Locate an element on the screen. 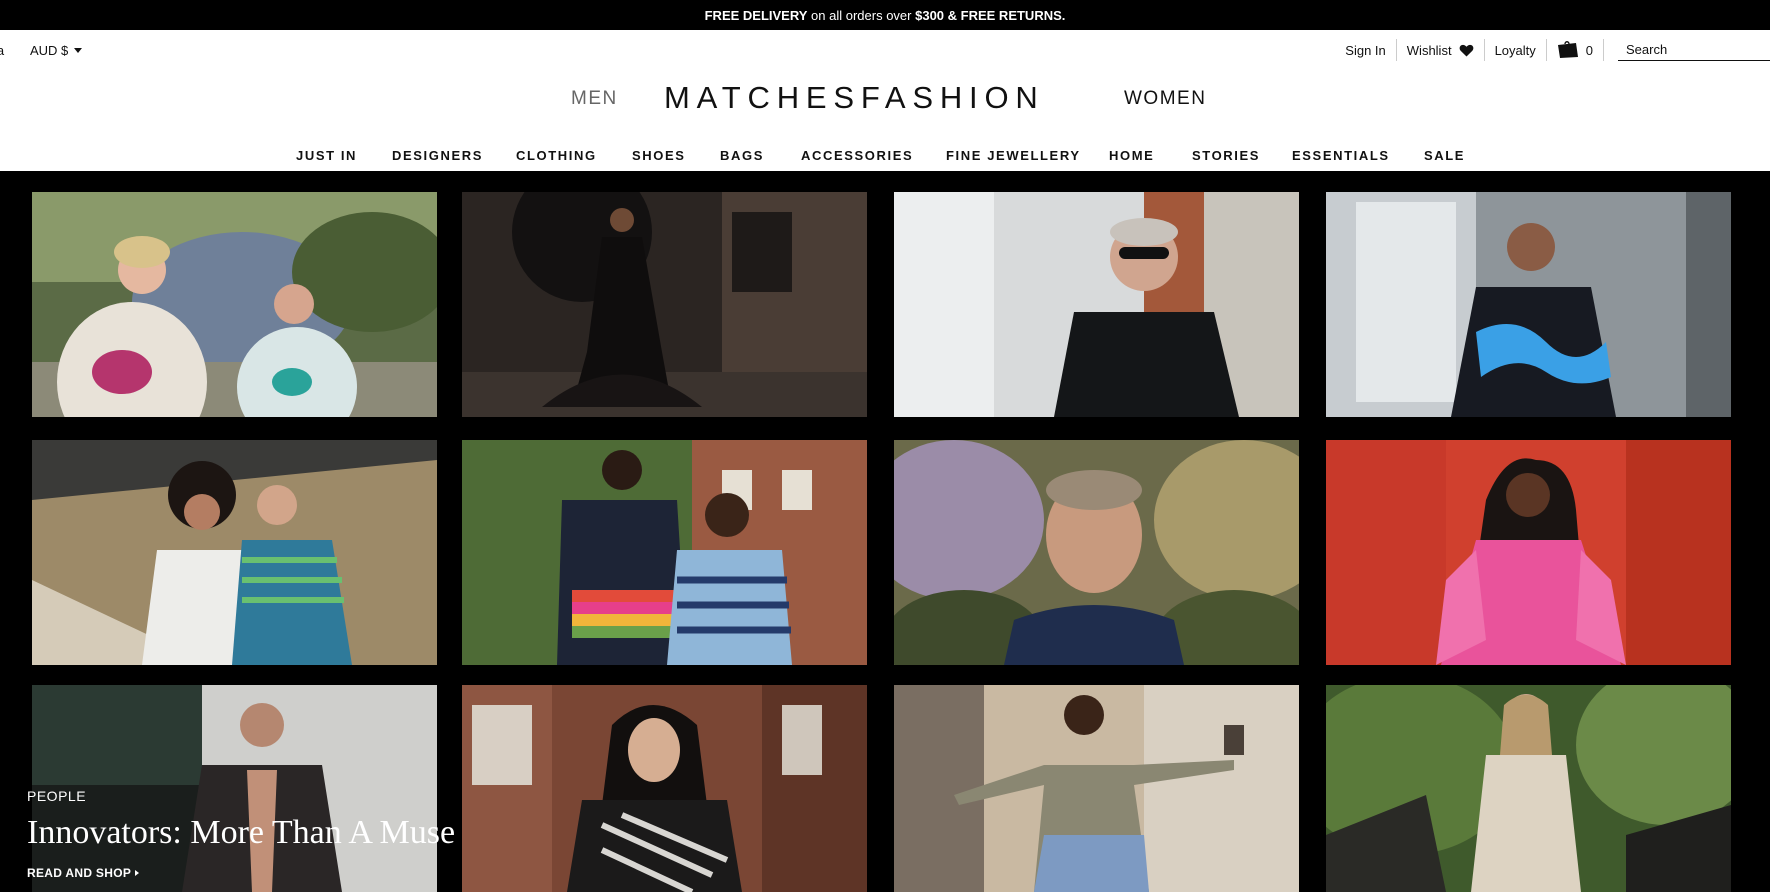 This screenshot has height=892, width=1770. currency-label: AUD $ is located at coordinates (49, 50).